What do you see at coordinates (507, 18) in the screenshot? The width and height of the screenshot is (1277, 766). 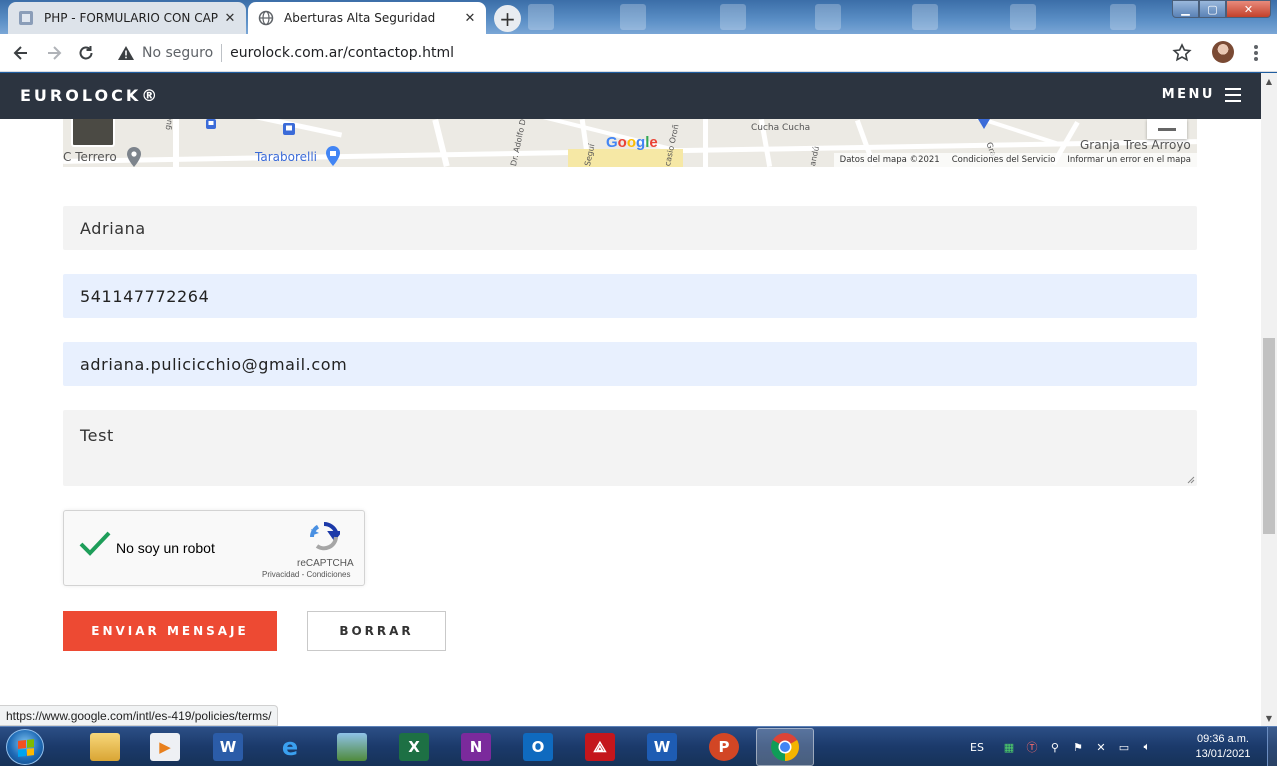 I see `new-tab-button: +` at bounding box center [507, 18].